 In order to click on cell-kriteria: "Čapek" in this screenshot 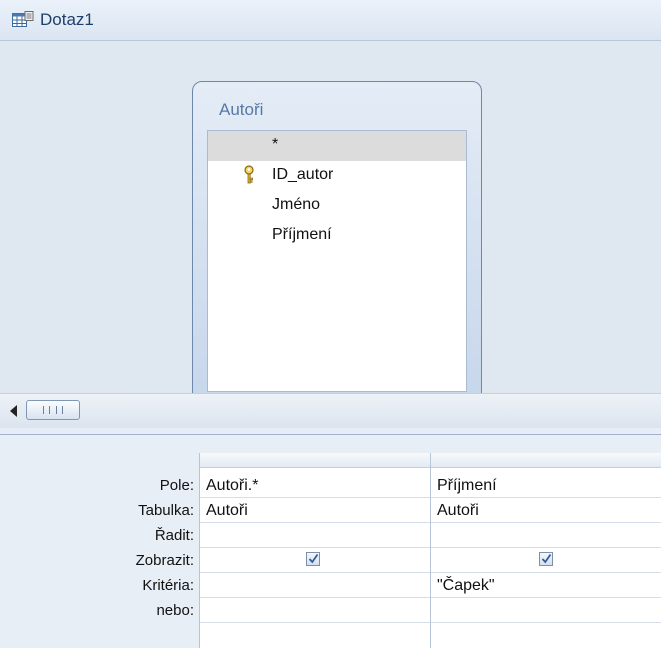, I will do `click(546, 585)`.